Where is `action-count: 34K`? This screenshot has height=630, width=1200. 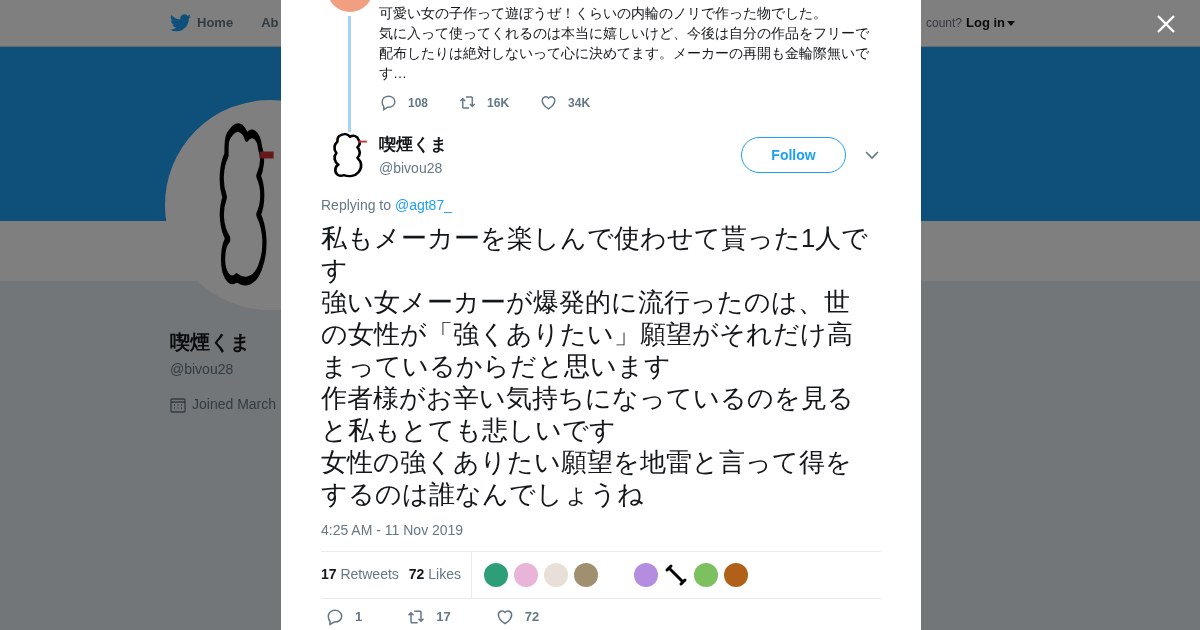 action-count: 34K is located at coordinates (579, 103).